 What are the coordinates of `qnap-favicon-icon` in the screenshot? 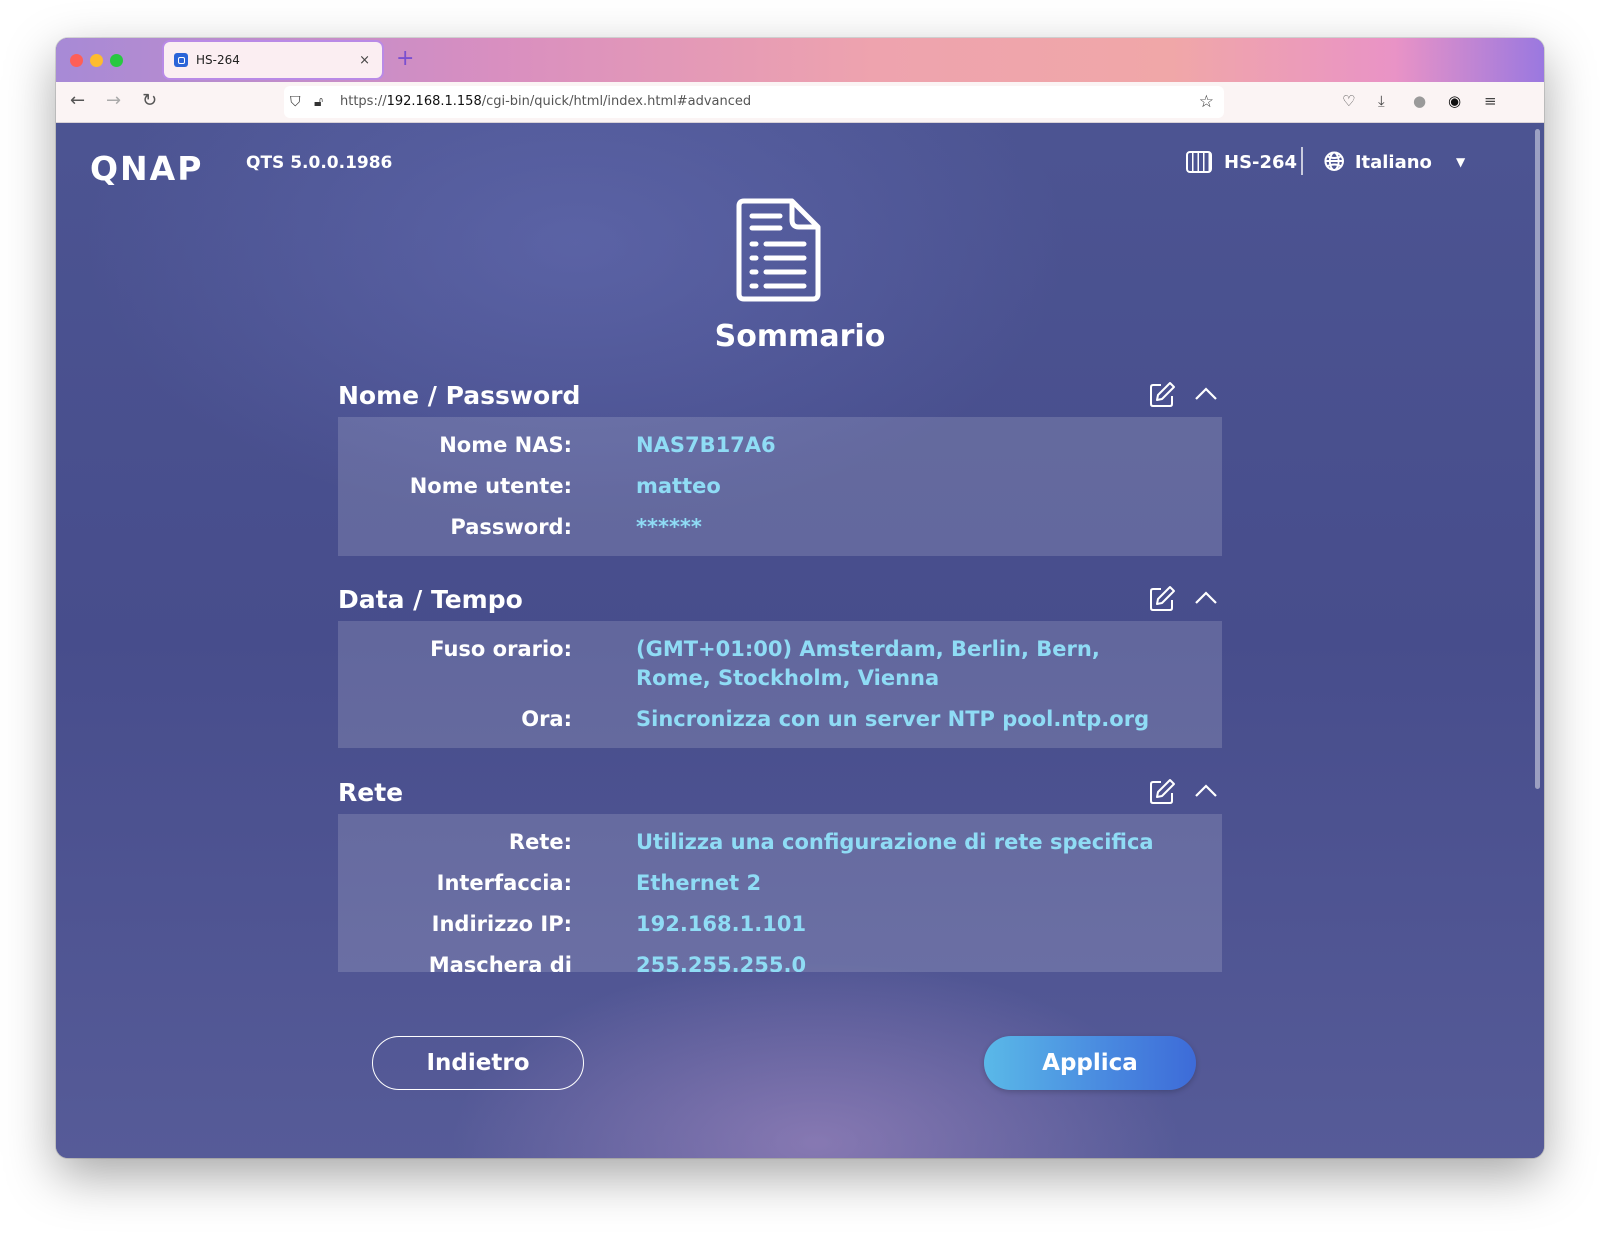 It's located at (181, 60).